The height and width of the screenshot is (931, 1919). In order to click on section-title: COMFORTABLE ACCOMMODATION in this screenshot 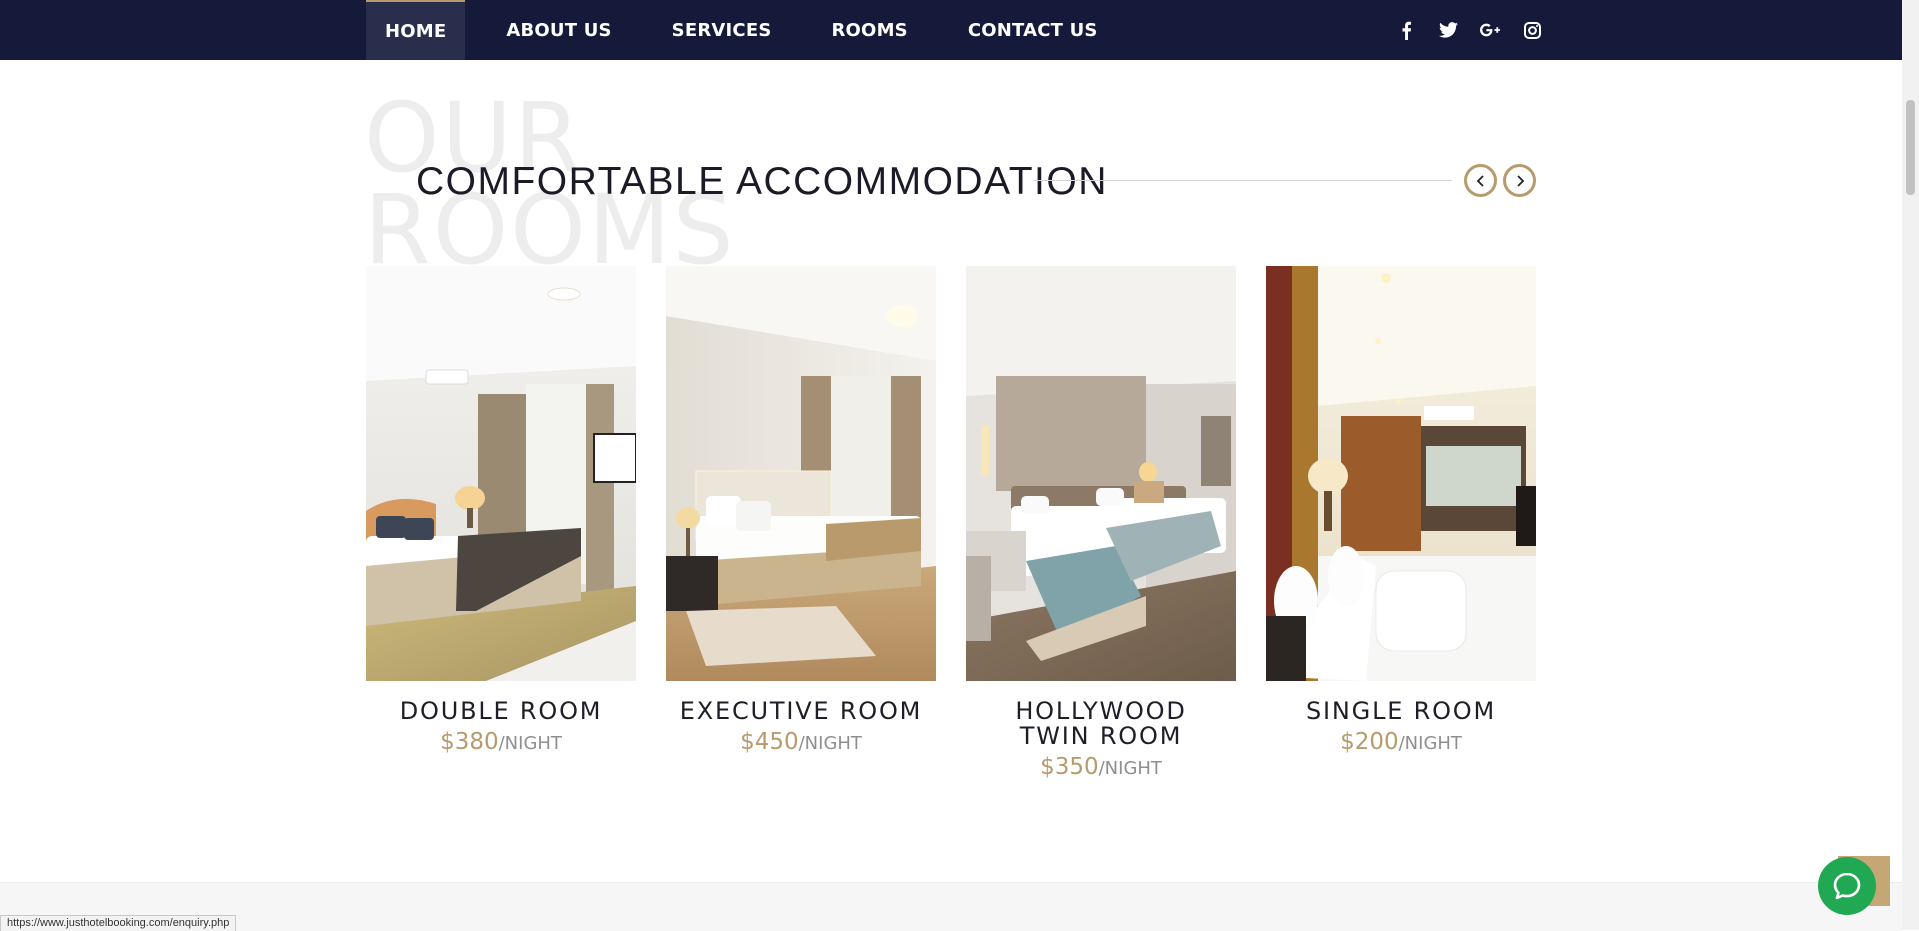, I will do `click(762, 181)`.